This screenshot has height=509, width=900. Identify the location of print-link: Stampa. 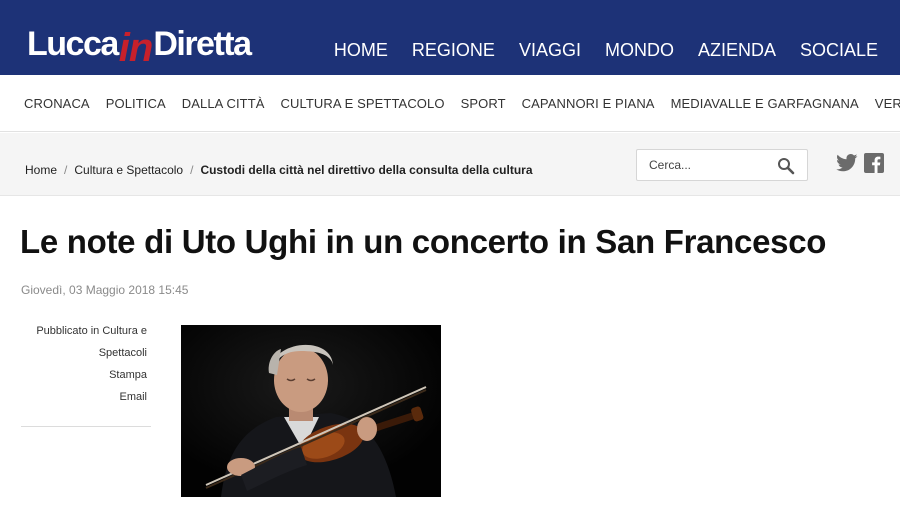
(84, 375).